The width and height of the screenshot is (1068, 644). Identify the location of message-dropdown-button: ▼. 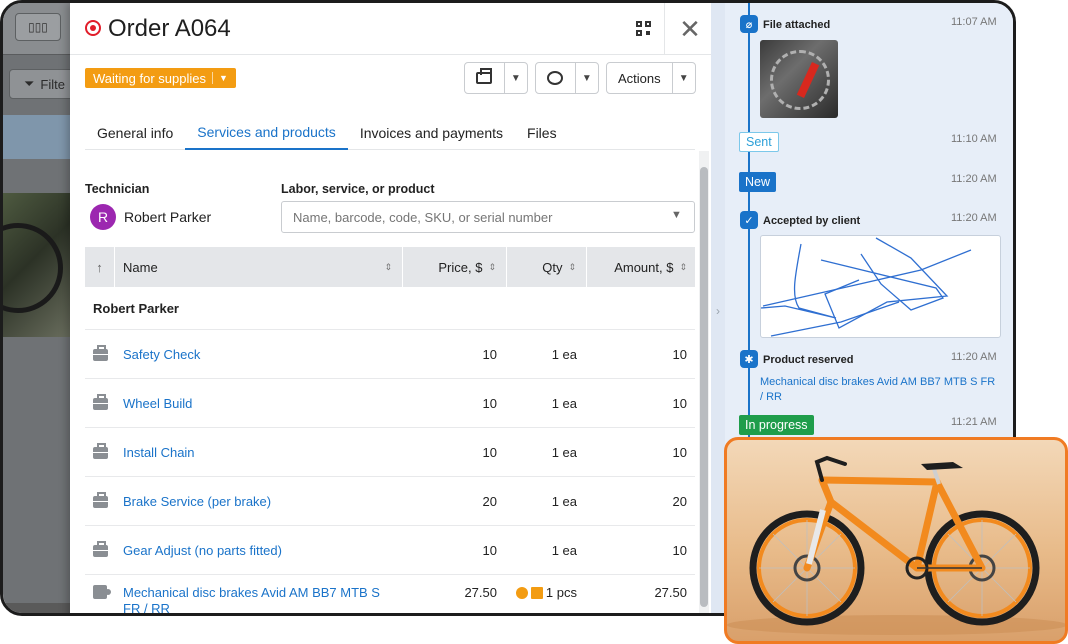
(586, 78).